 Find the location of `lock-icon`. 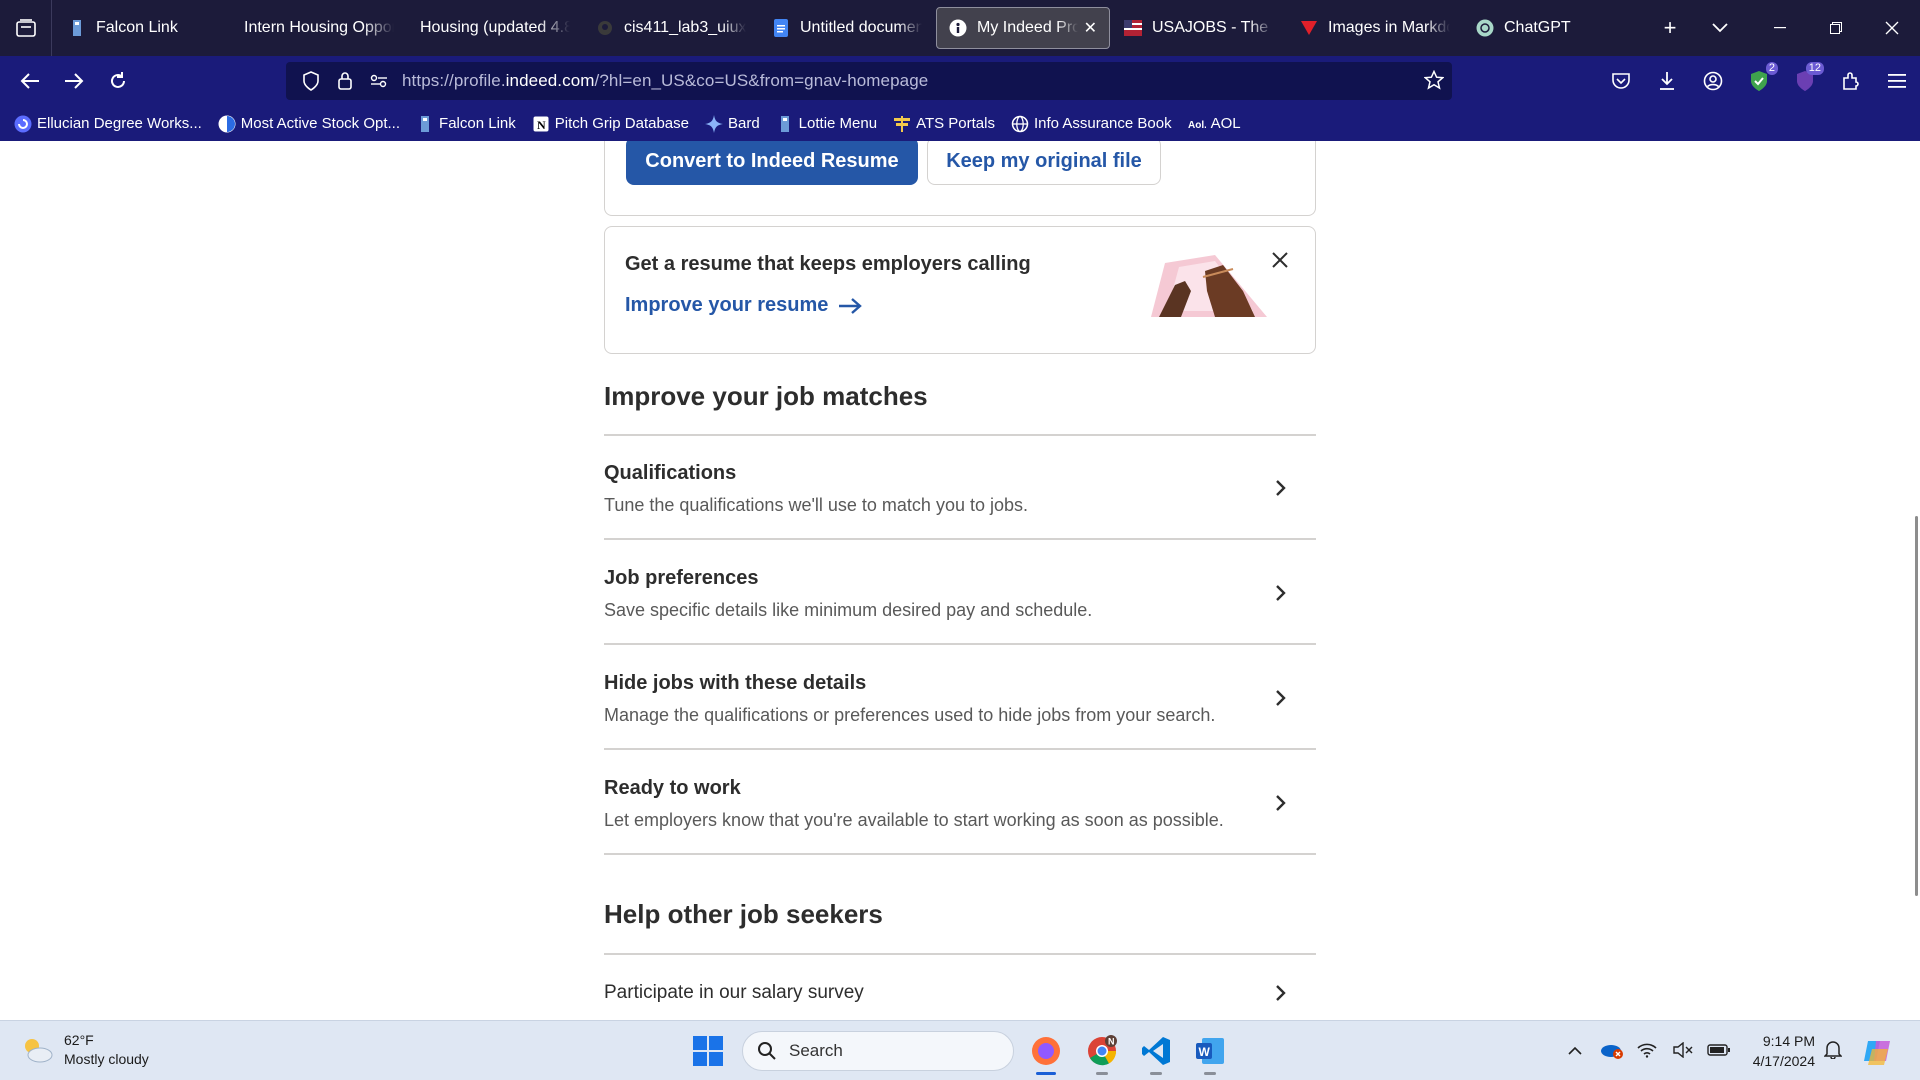

lock-icon is located at coordinates (345, 81).